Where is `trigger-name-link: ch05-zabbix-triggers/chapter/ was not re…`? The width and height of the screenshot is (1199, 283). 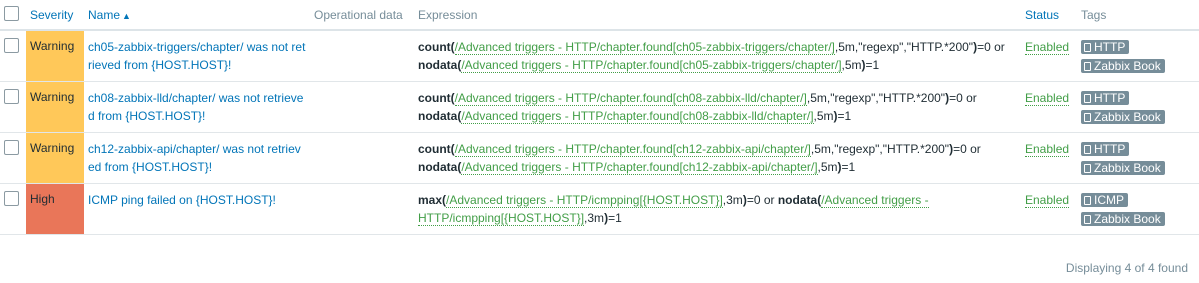
trigger-name-link: ch05-zabbix-triggers/chapter/ was not re… is located at coordinates (196, 56).